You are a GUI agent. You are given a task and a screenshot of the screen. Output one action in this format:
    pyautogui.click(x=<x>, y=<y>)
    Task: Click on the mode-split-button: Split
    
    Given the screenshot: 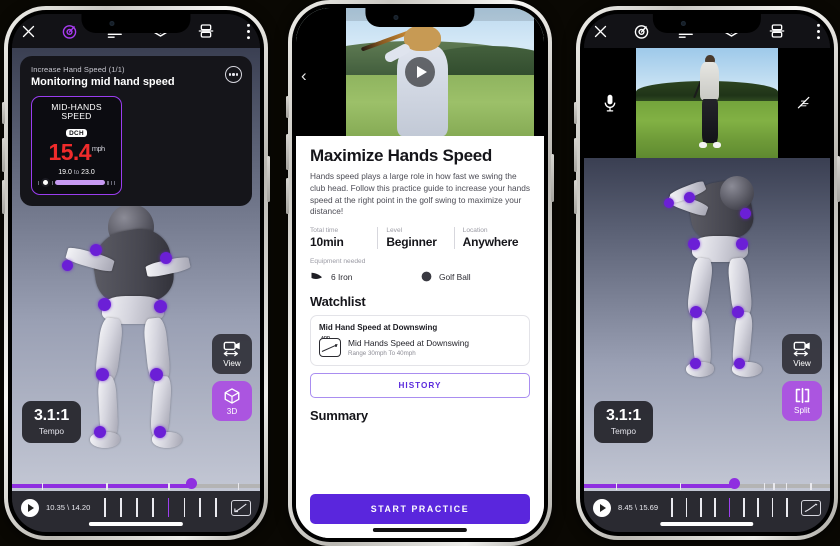 What is the action you would take?
    pyautogui.click(x=802, y=401)
    